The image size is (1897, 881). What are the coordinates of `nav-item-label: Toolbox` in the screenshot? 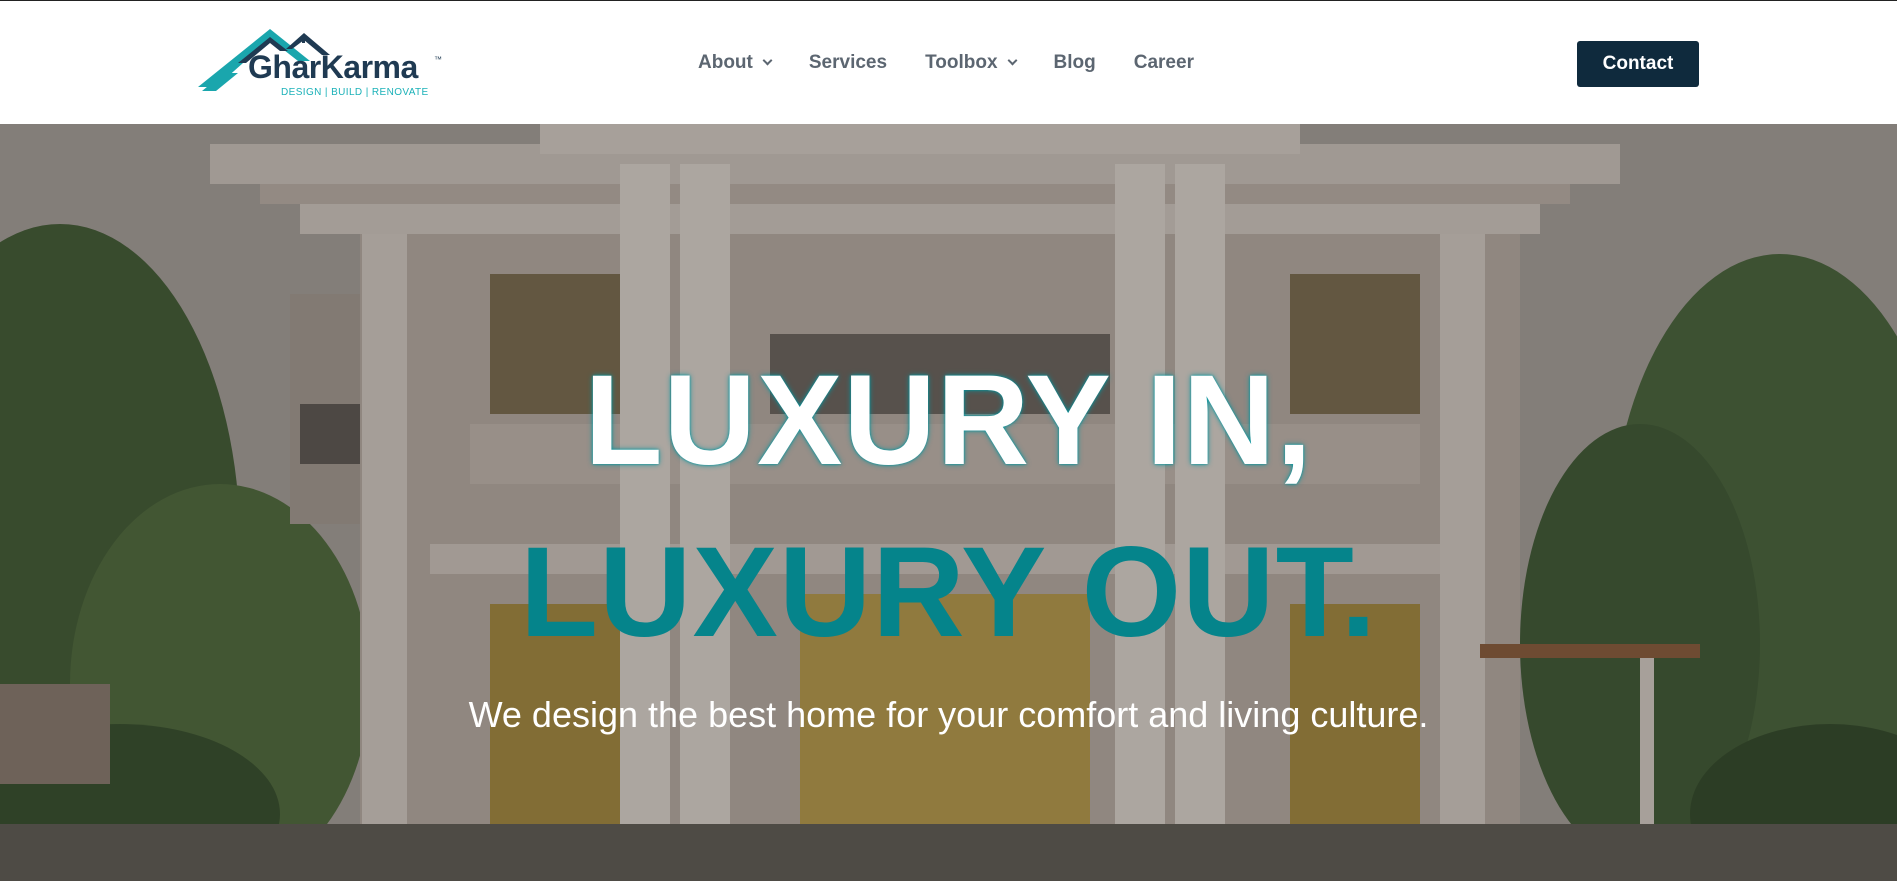 It's located at (961, 62).